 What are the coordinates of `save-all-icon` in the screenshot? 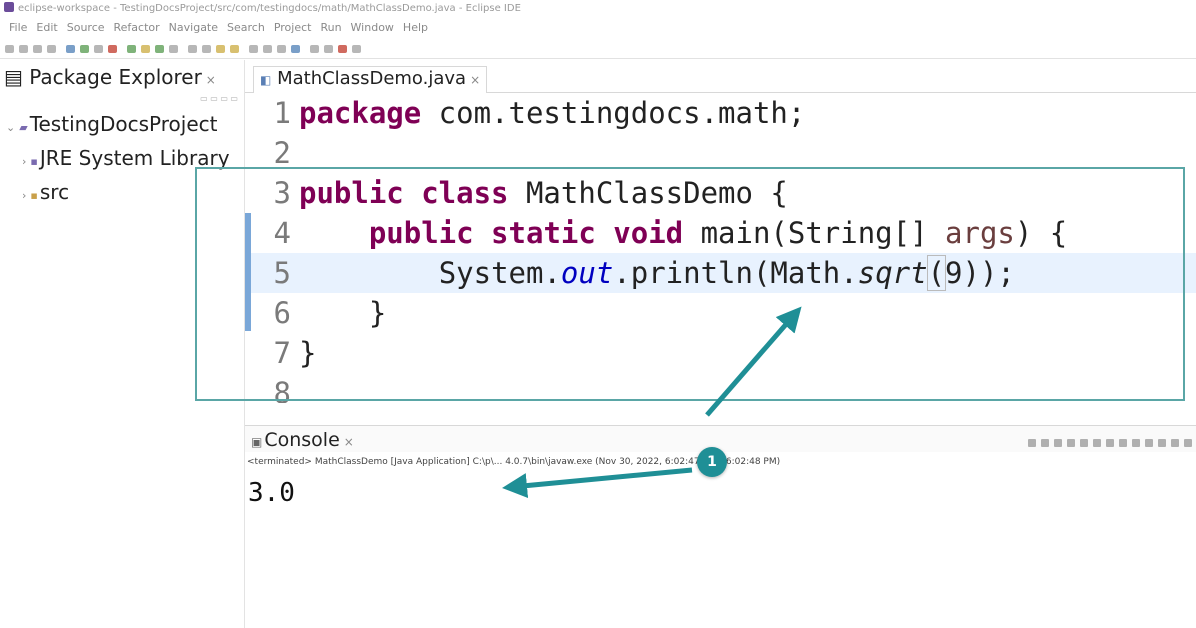 It's located at (37, 49).